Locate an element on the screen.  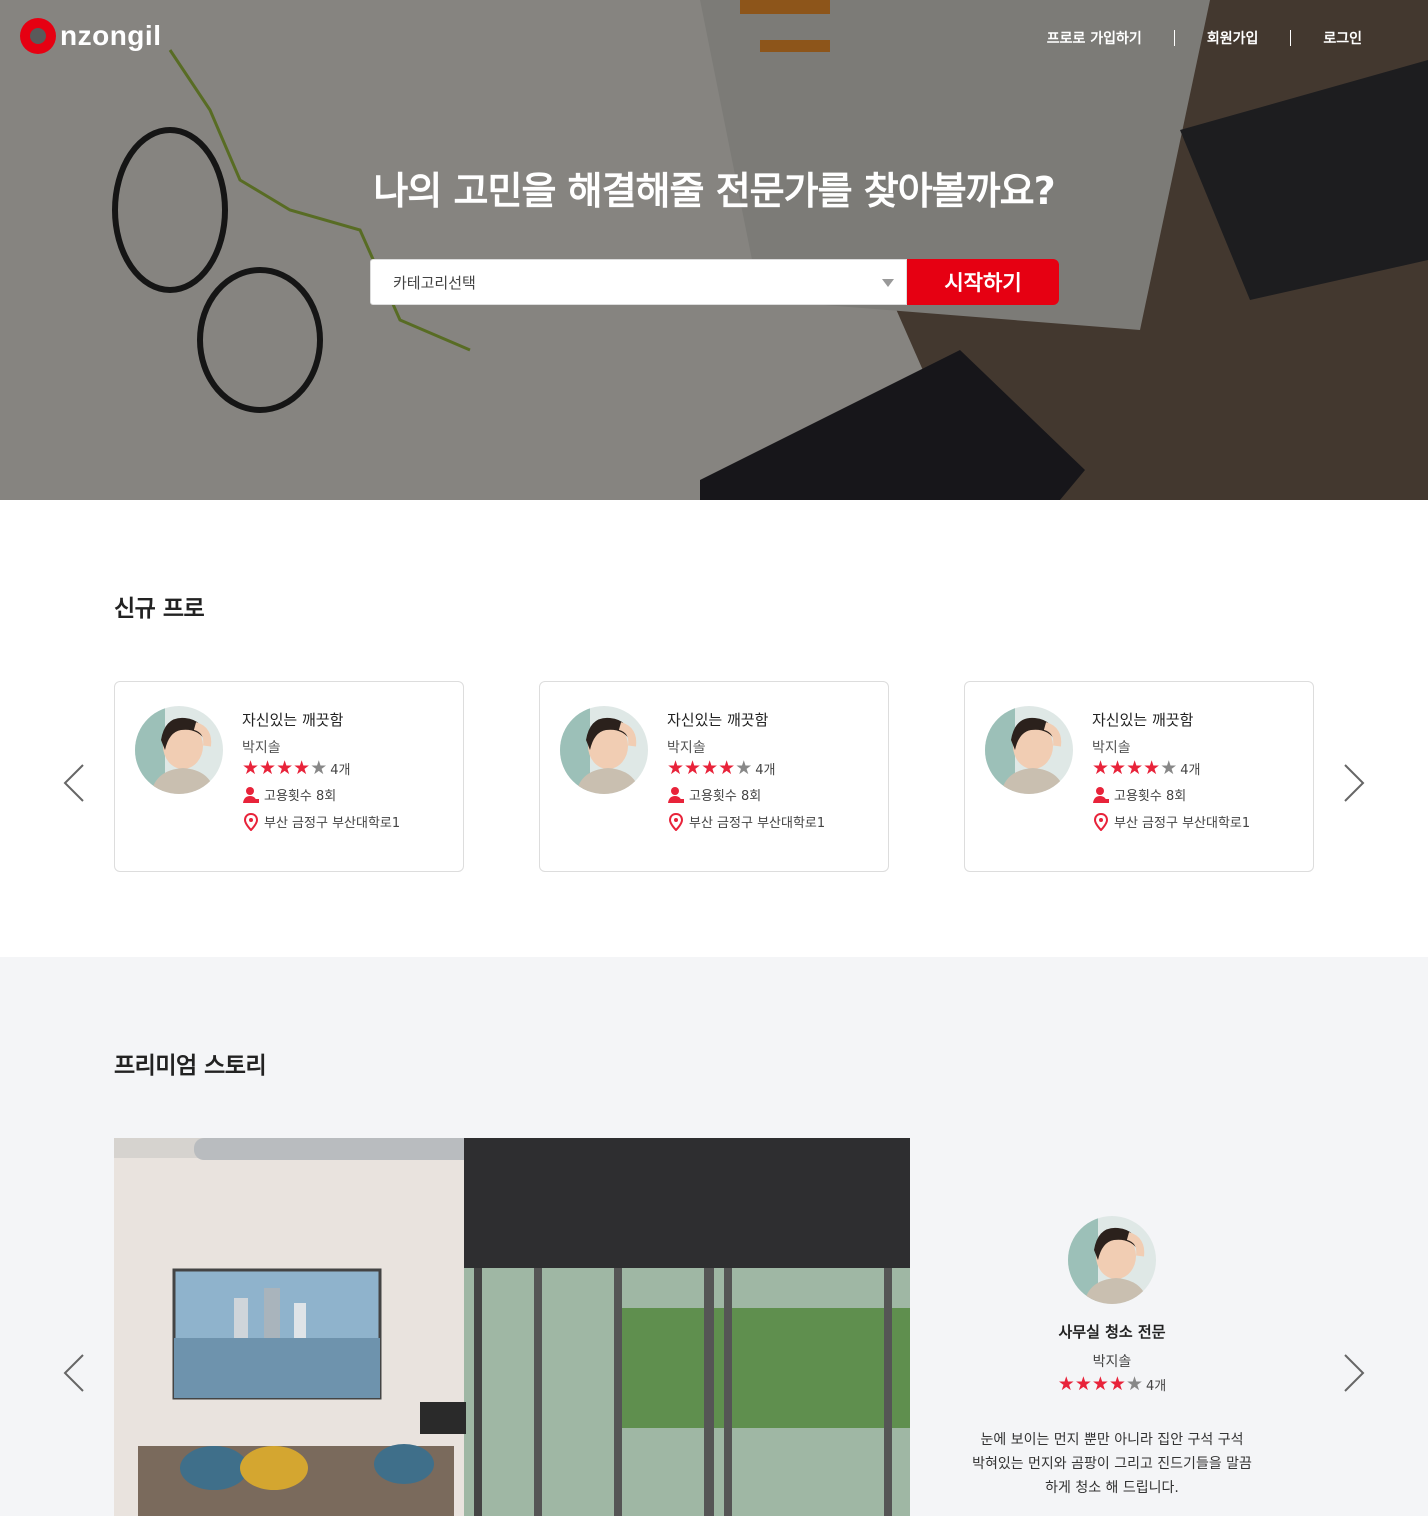
hero-title: 나의 고민을 해결해줄 전문가를 찾아볼까요? is located at coordinates (714, 191).